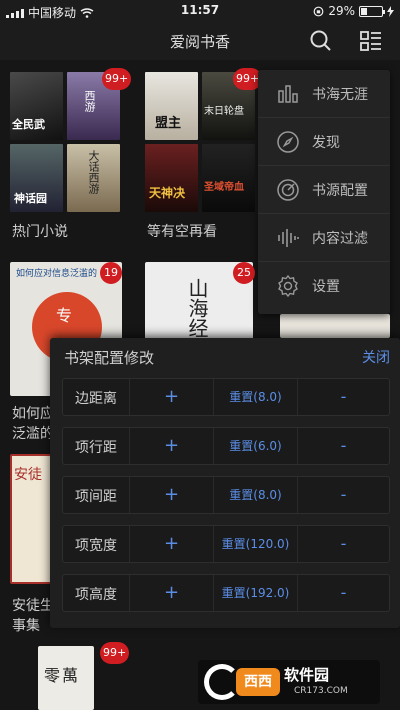 The image size is (400, 710). I want to click on dropdown-menu: 书海无涯 发现 书源配置 内容过滤 设置, so click(324, 192).